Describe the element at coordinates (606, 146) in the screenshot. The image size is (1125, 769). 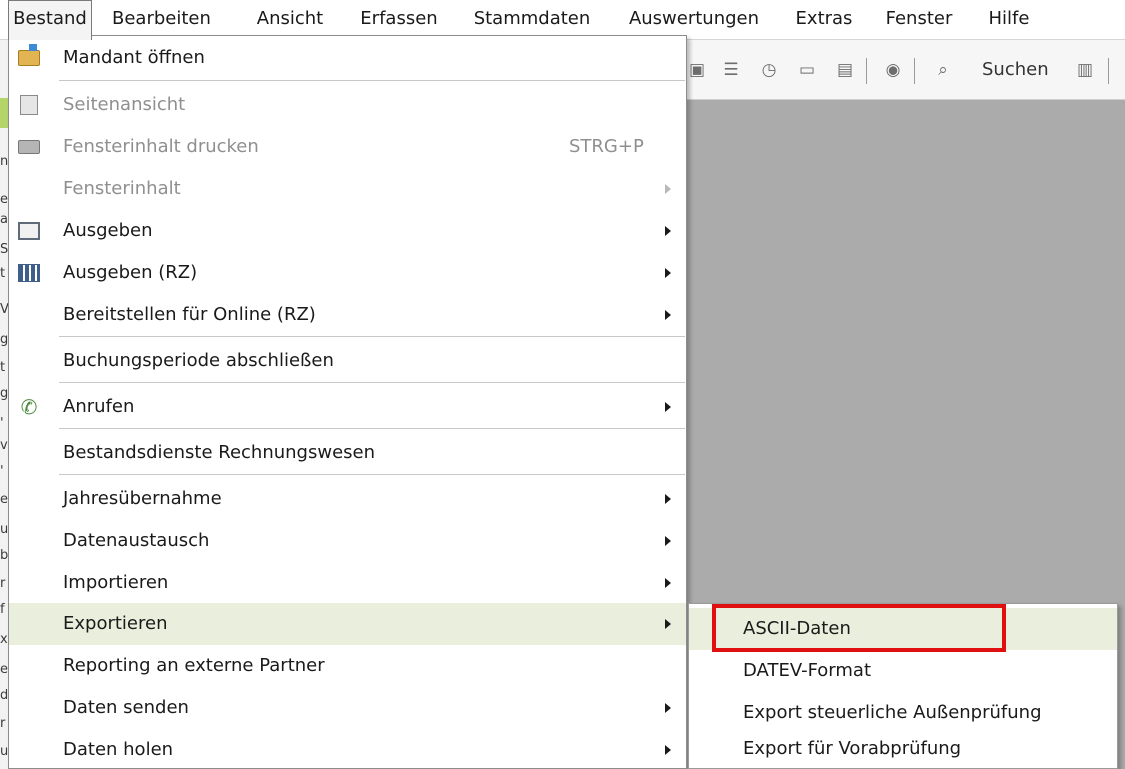
I see `menu-item-shortcut: STRG+P` at that location.